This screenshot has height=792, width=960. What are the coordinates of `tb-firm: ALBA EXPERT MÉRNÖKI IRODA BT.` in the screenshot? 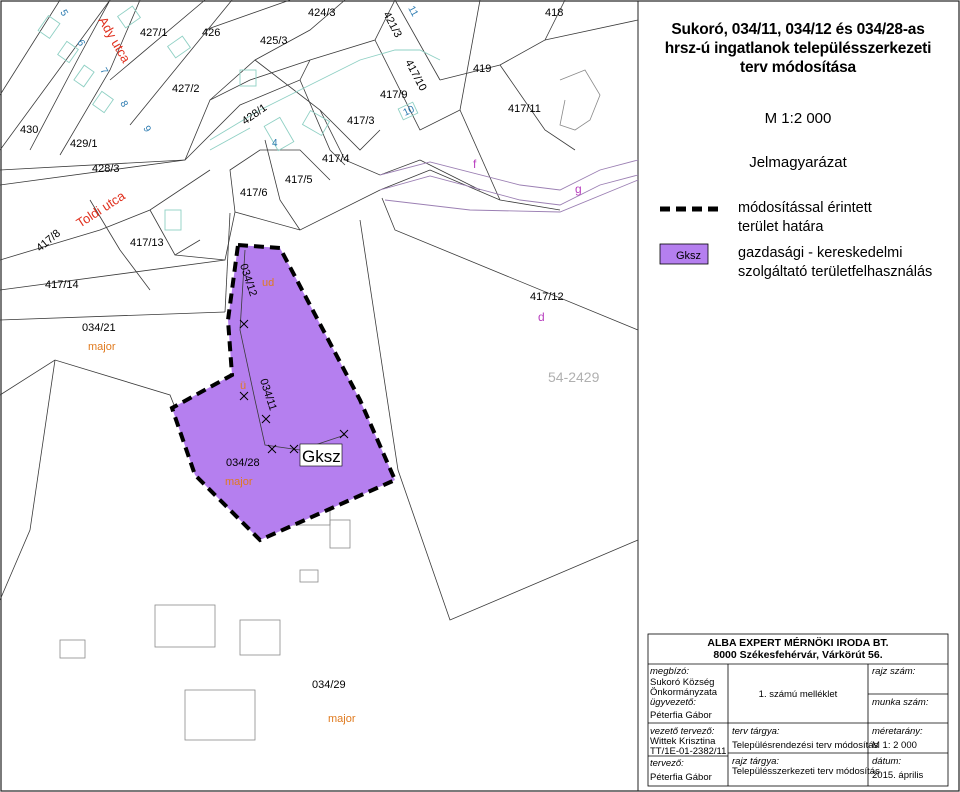 It's located at (798, 643).